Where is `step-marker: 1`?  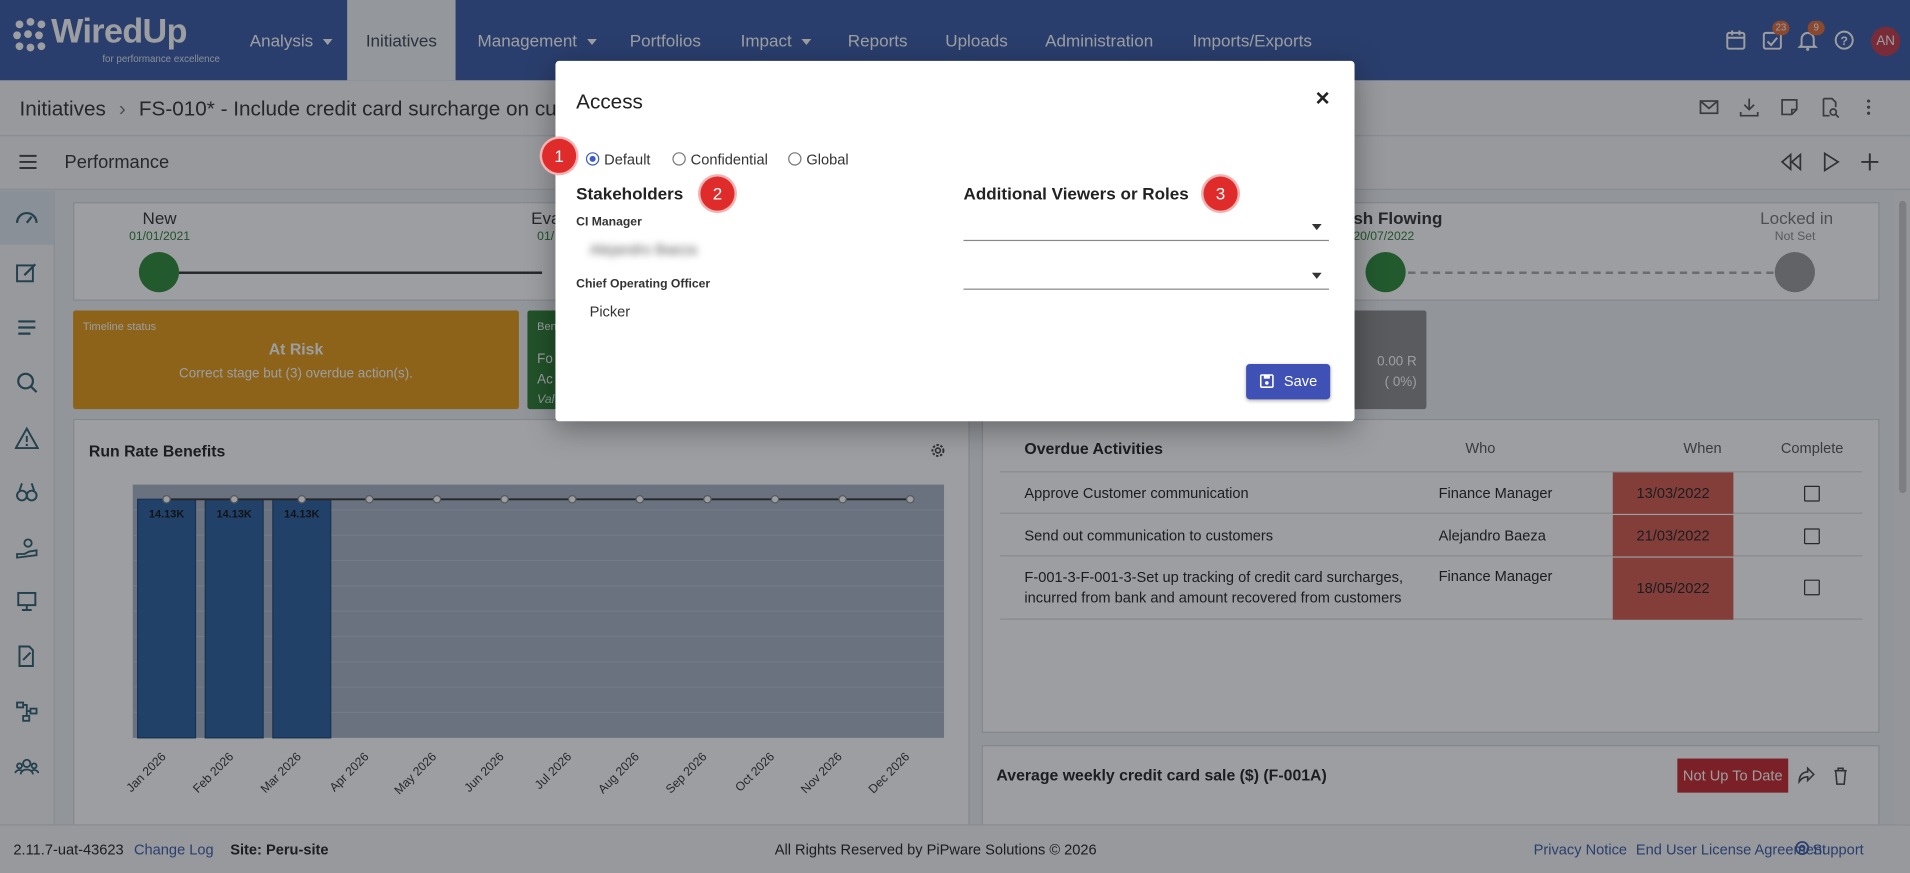
step-marker: 1 is located at coordinates (559, 155).